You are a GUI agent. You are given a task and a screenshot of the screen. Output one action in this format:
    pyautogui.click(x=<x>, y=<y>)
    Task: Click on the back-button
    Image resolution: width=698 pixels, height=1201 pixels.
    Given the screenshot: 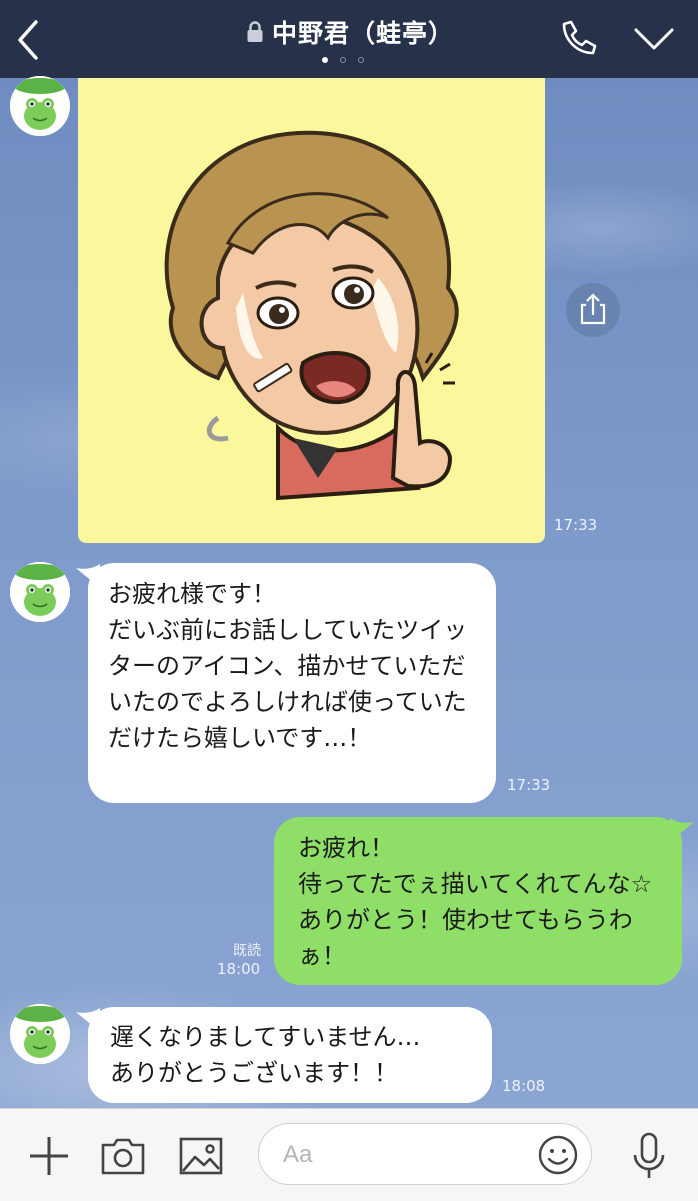 What is the action you would take?
    pyautogui.click(x=30, y=39)
    